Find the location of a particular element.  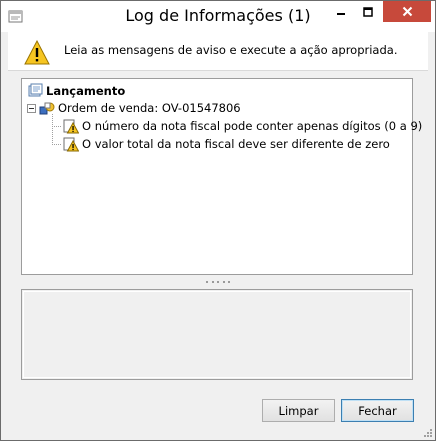

posting-icon is located at coordinates (35, 90).